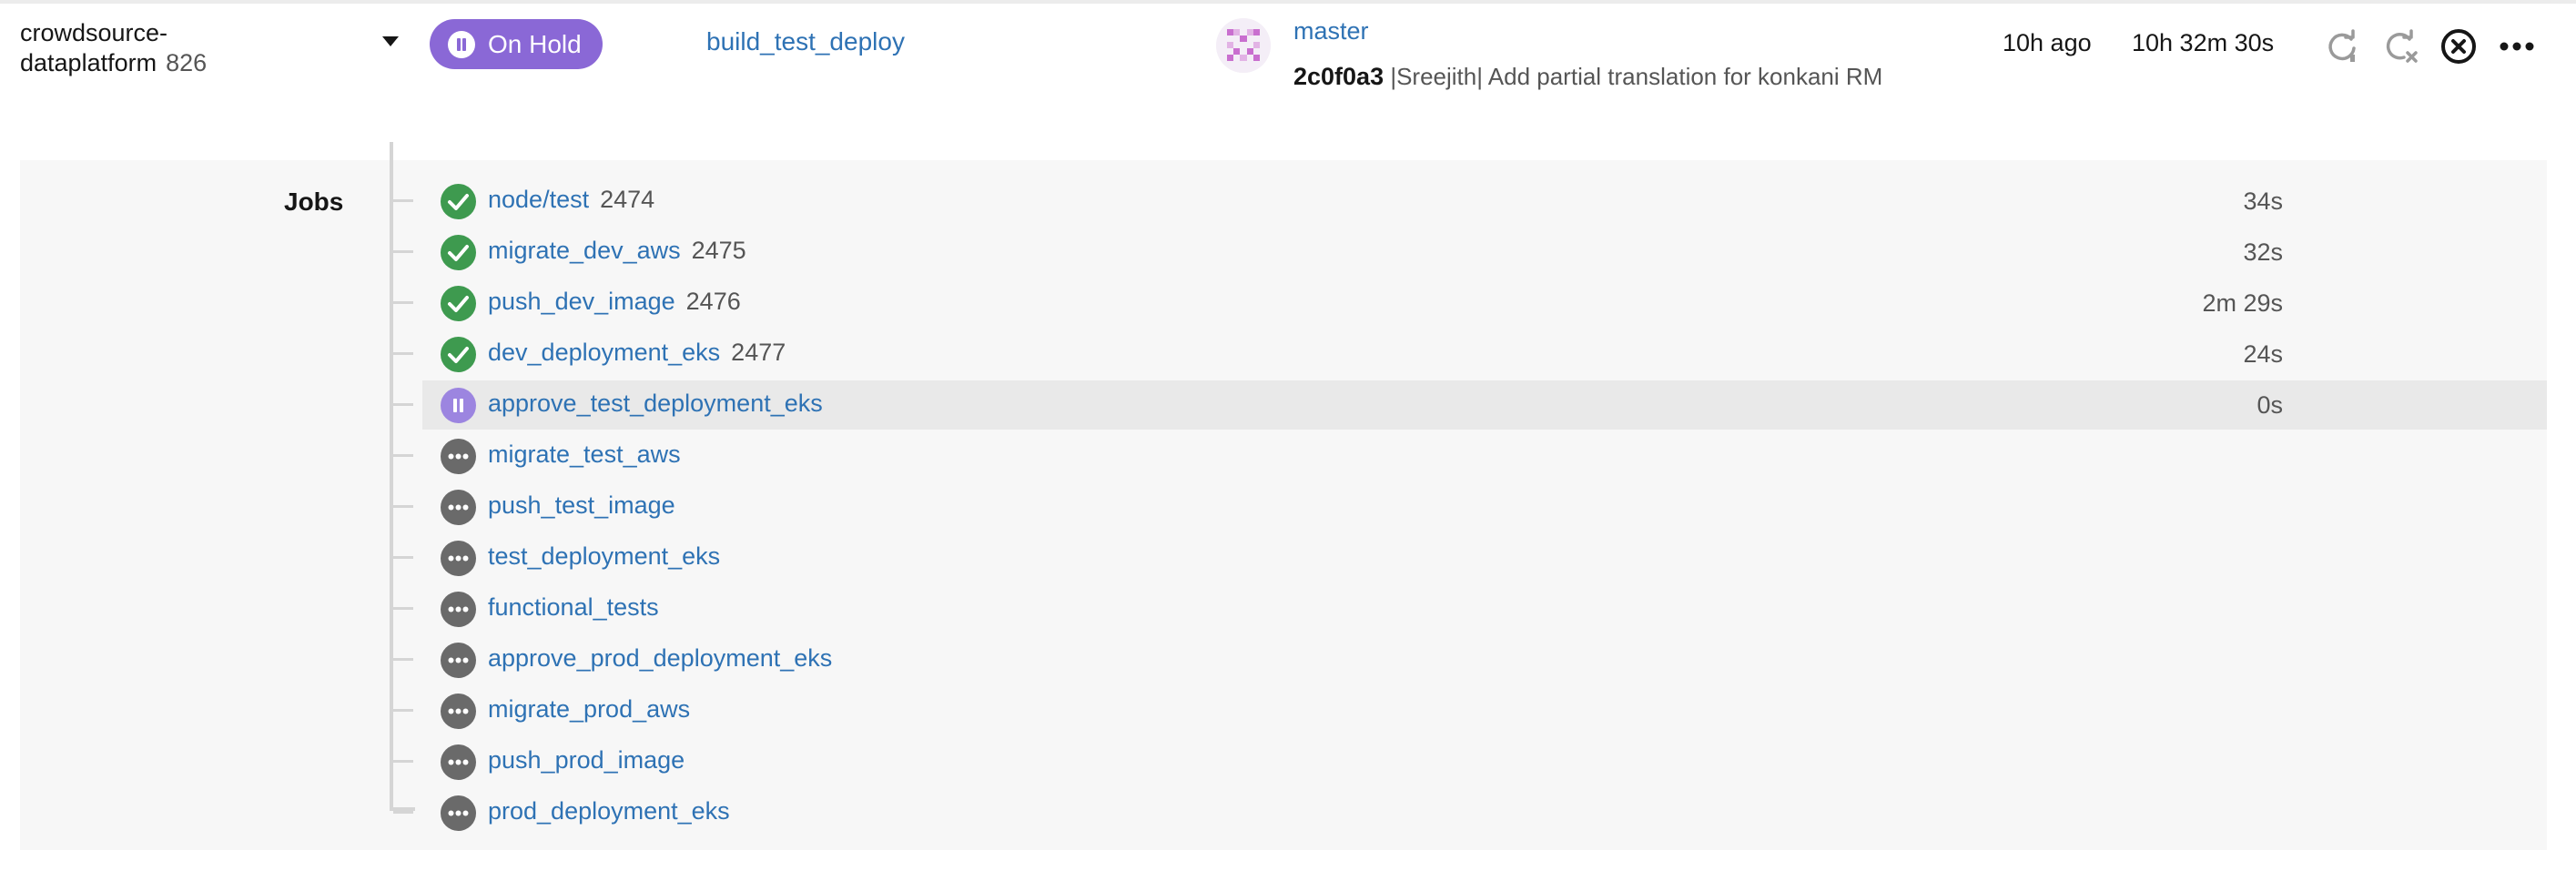 This screenshot has width=2576, height=881. What do you see at coordinates (94, 32) in the screenshot?
I see `project-name-line1: crowdsource-` at bounding box center [94, 32].